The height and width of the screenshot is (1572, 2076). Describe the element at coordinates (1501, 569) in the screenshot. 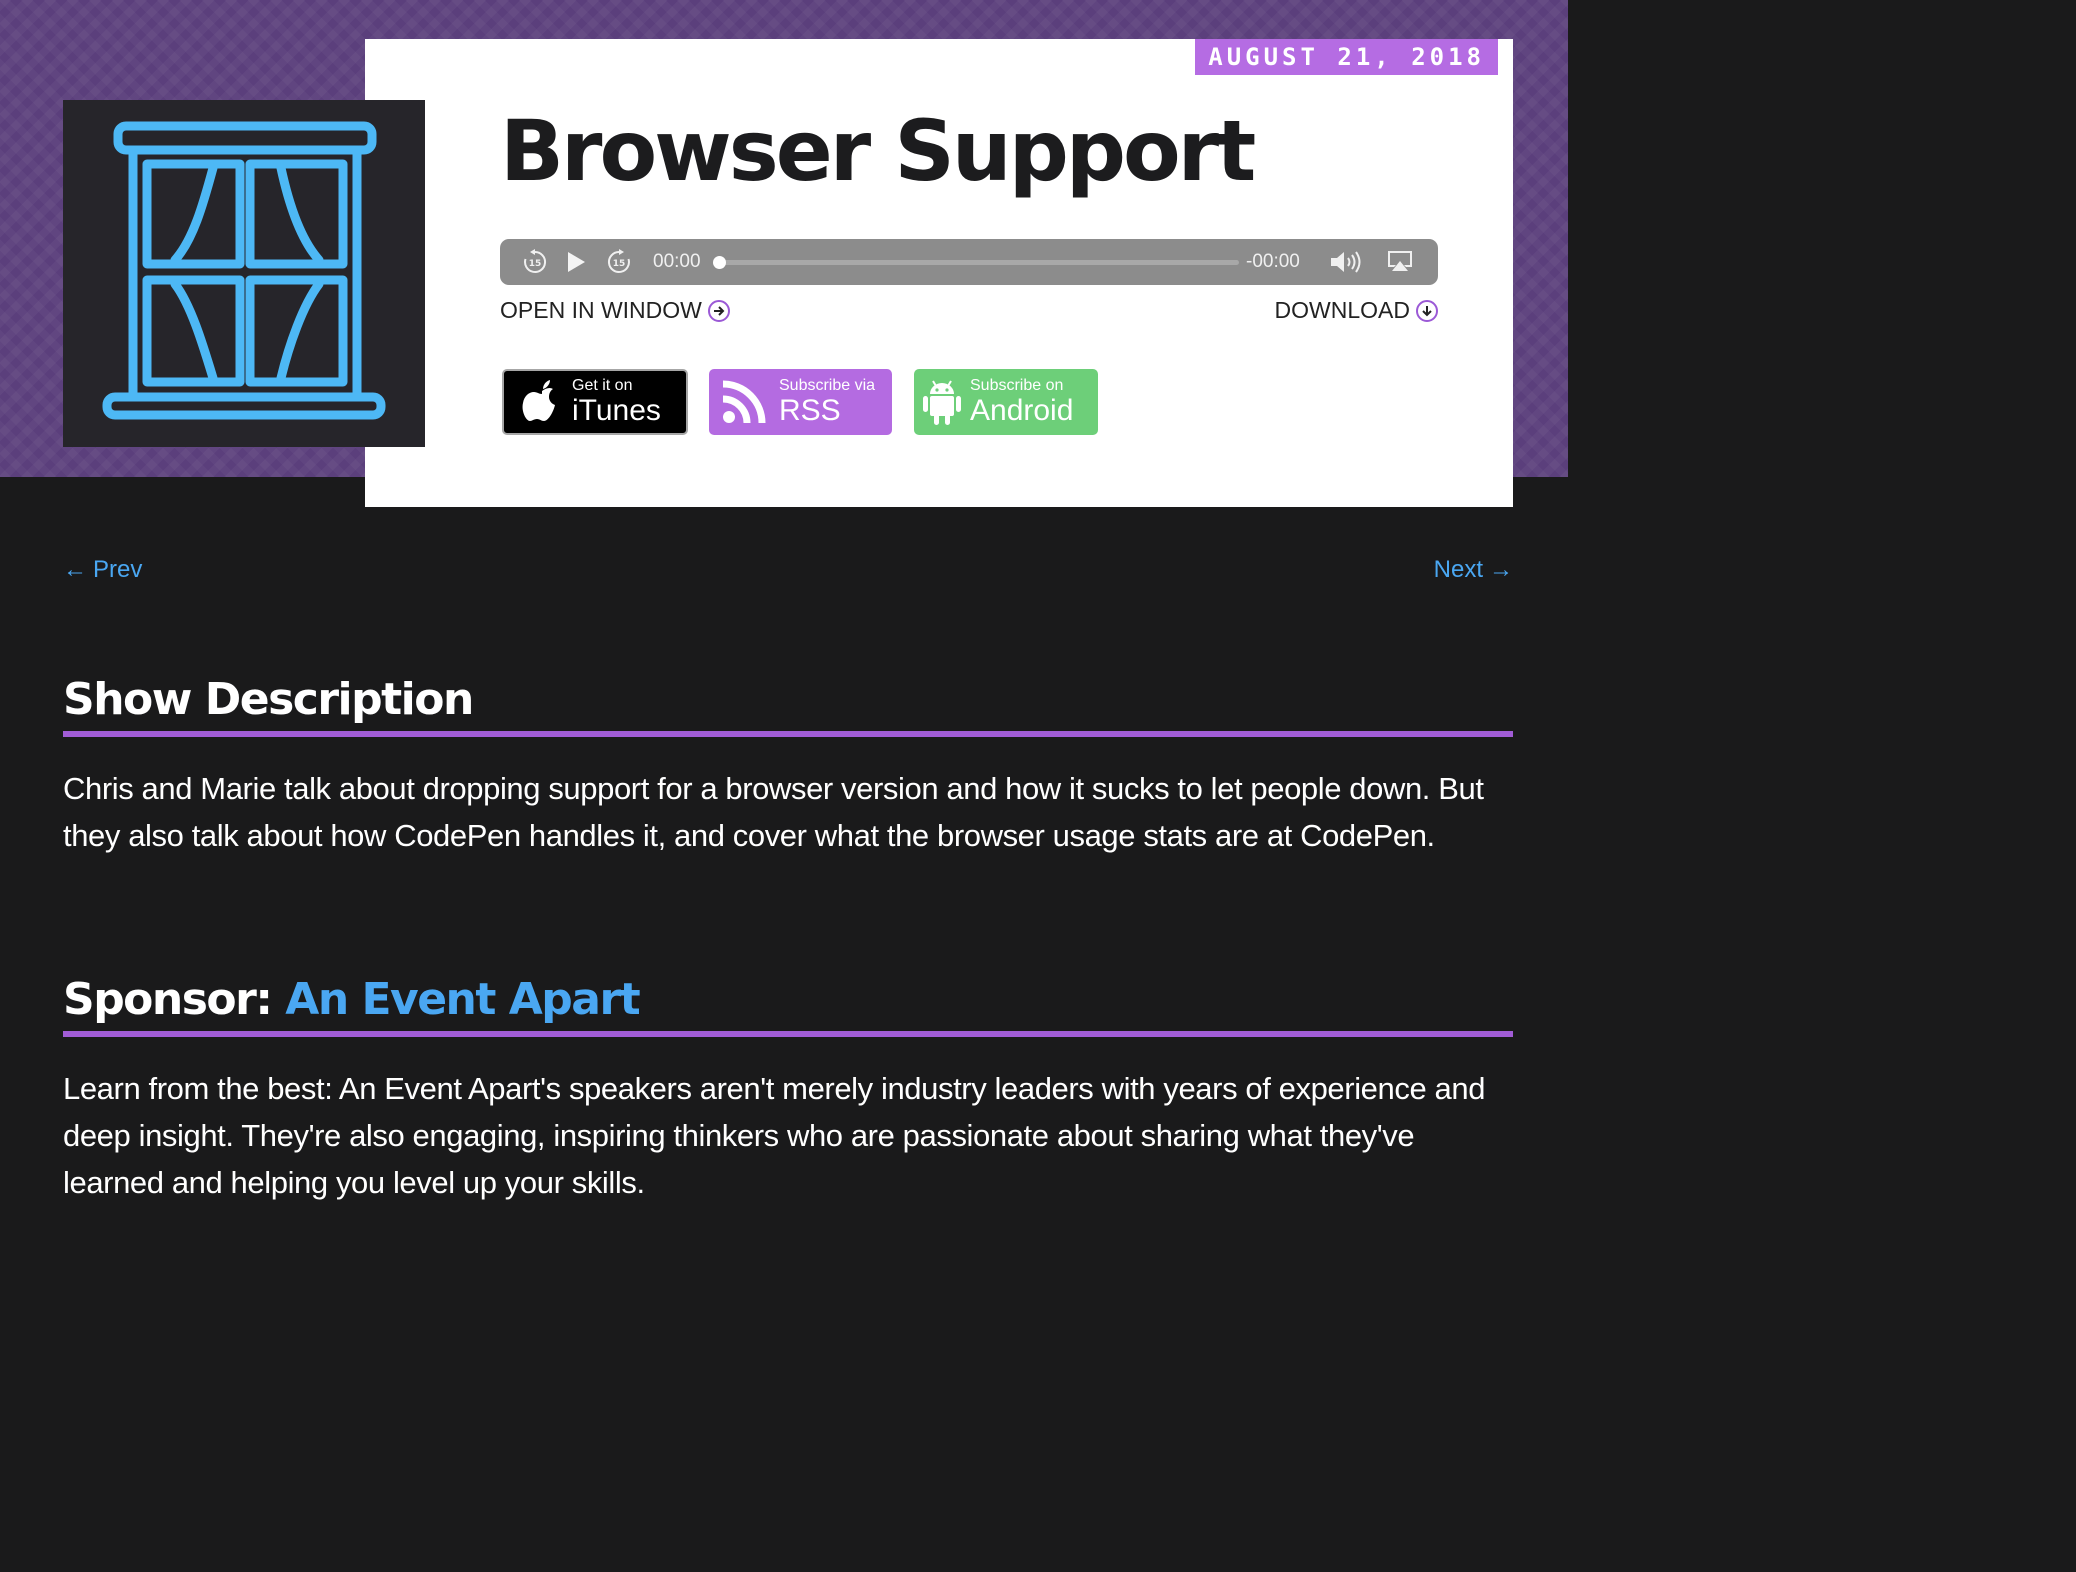

I see `arrow-right-icon: →` at that location.